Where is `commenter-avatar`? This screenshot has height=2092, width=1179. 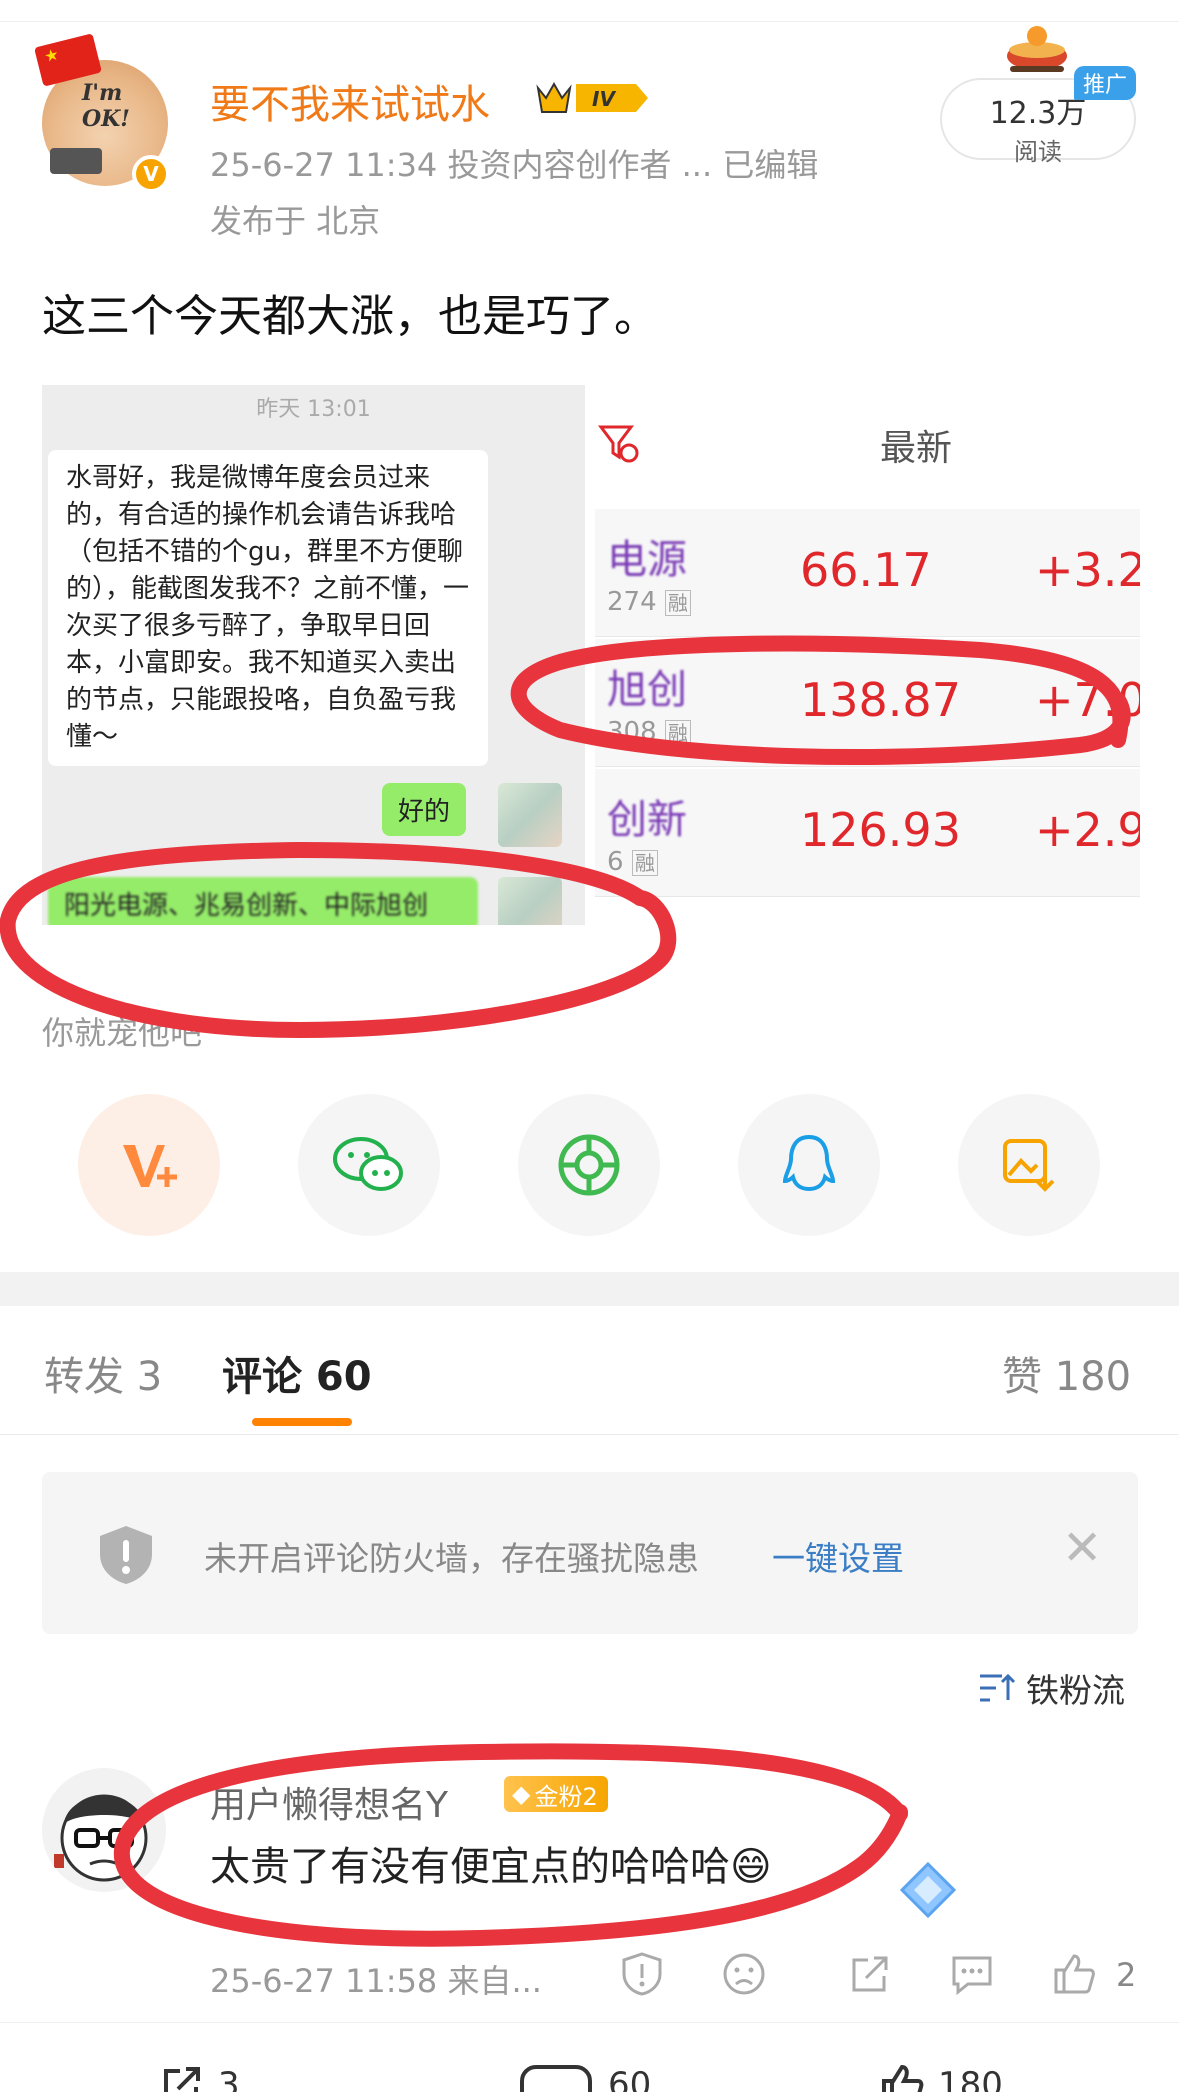
commenter-avatar is located at coordinates (104, 1830).